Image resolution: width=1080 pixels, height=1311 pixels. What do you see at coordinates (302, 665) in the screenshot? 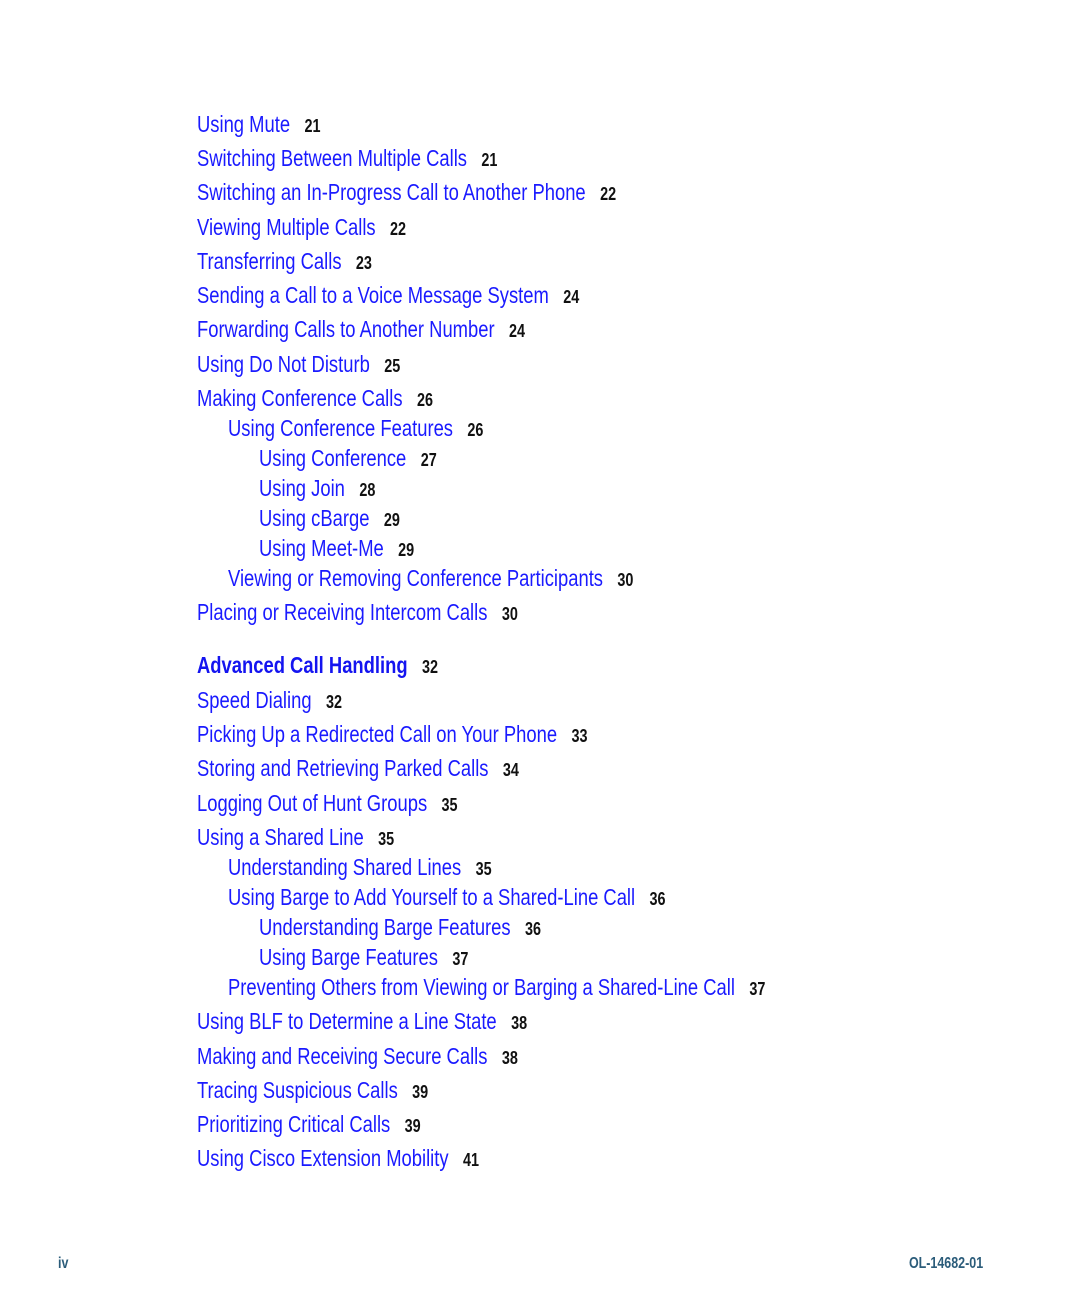
I see `toc-entry-title-link: Advanced Call Handling` at bounding box center [302, 665].